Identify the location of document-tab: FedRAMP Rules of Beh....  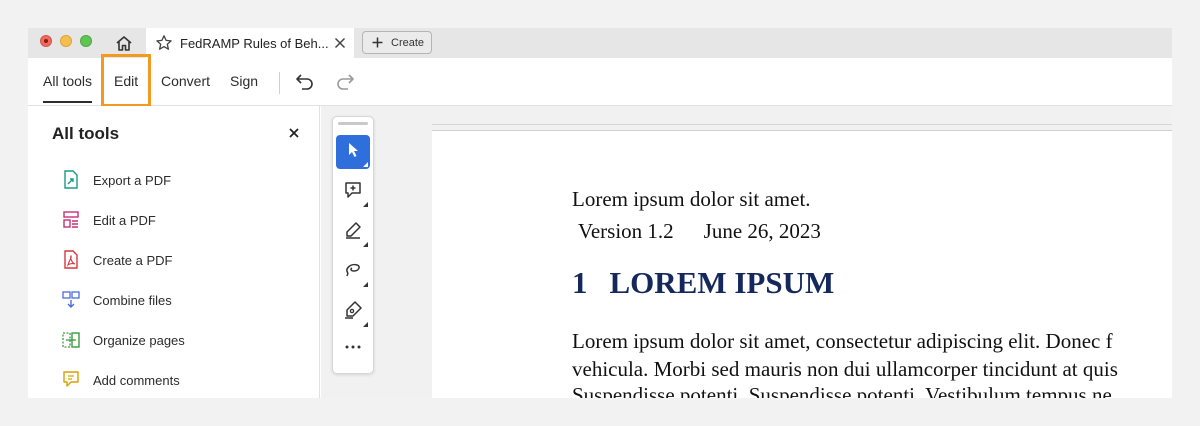
(250, 43).